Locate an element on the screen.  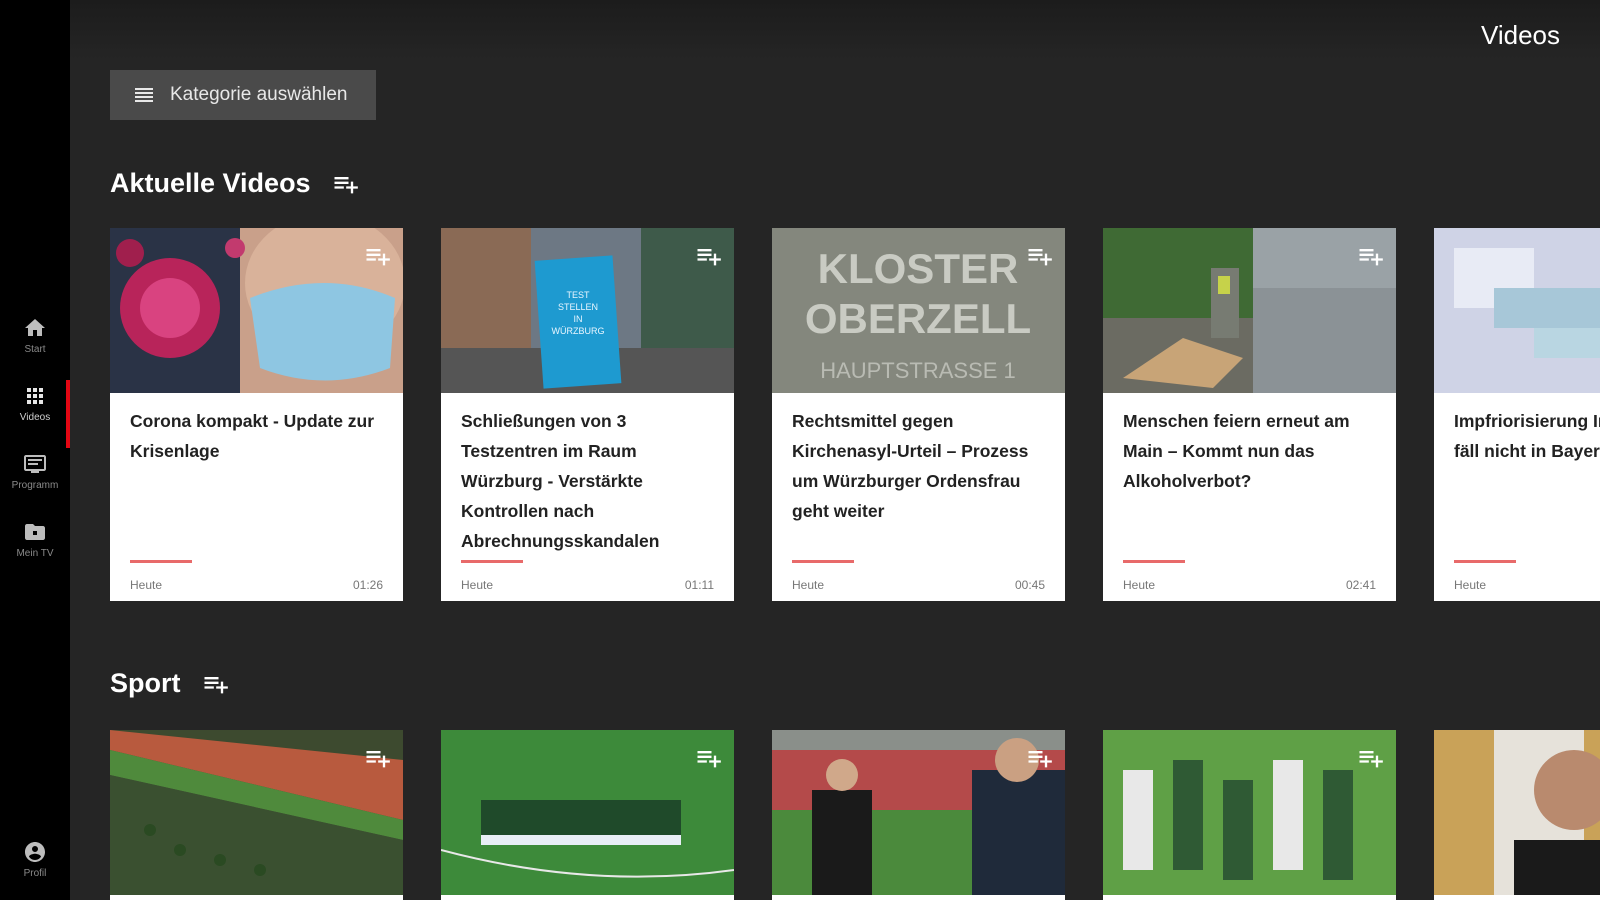
section-title-sport: Sport is located at coordinates (169, 683).